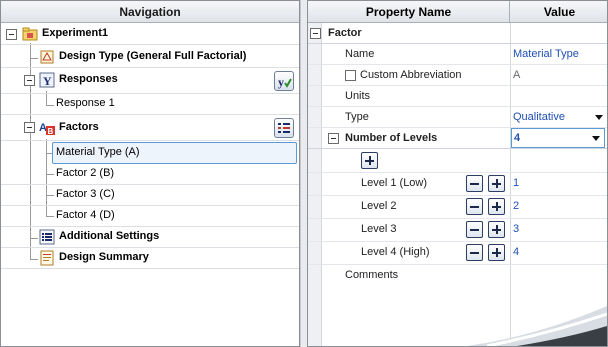 This screenshot has height=347, width=608. What do you see at coordinates (537, 326) in the screenshot?
I see `decorative-swoosh` at bounding box center [537, 326].